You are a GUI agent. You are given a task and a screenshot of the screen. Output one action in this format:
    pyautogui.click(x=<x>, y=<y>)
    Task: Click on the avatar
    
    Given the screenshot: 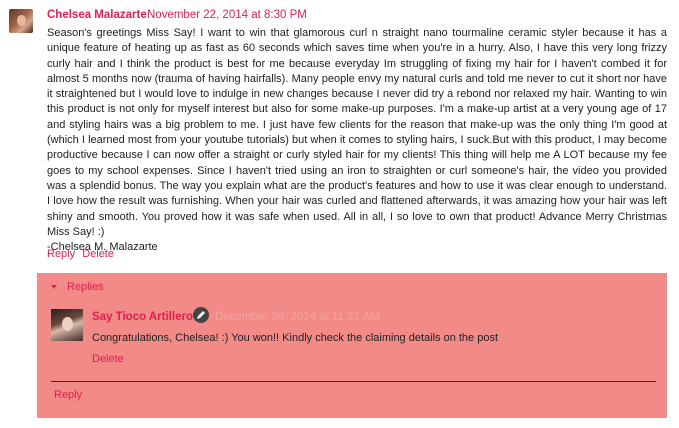 What is the action you would take?
    pyautogui.click(x=21, y=21)
    